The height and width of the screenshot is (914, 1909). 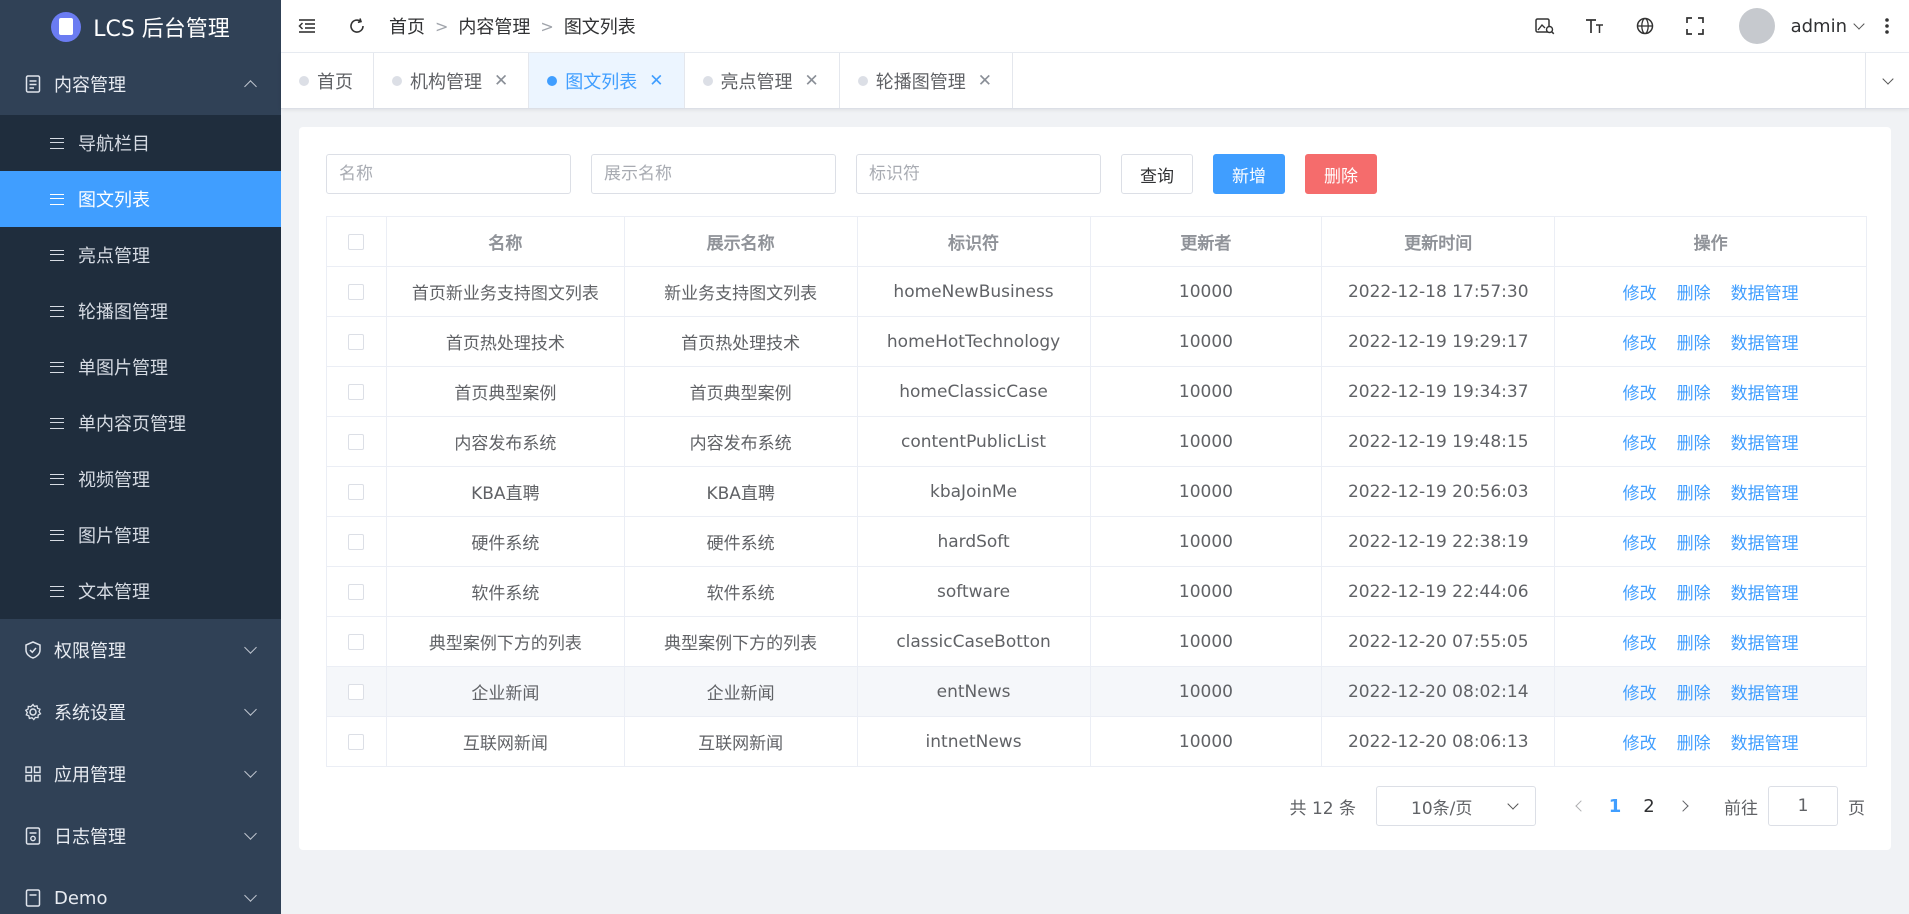 What do you see at coordinates (140, 311) in the screenshot?
I see `sidebar-item: 轮播图管理` at bounding box center [140, 311].